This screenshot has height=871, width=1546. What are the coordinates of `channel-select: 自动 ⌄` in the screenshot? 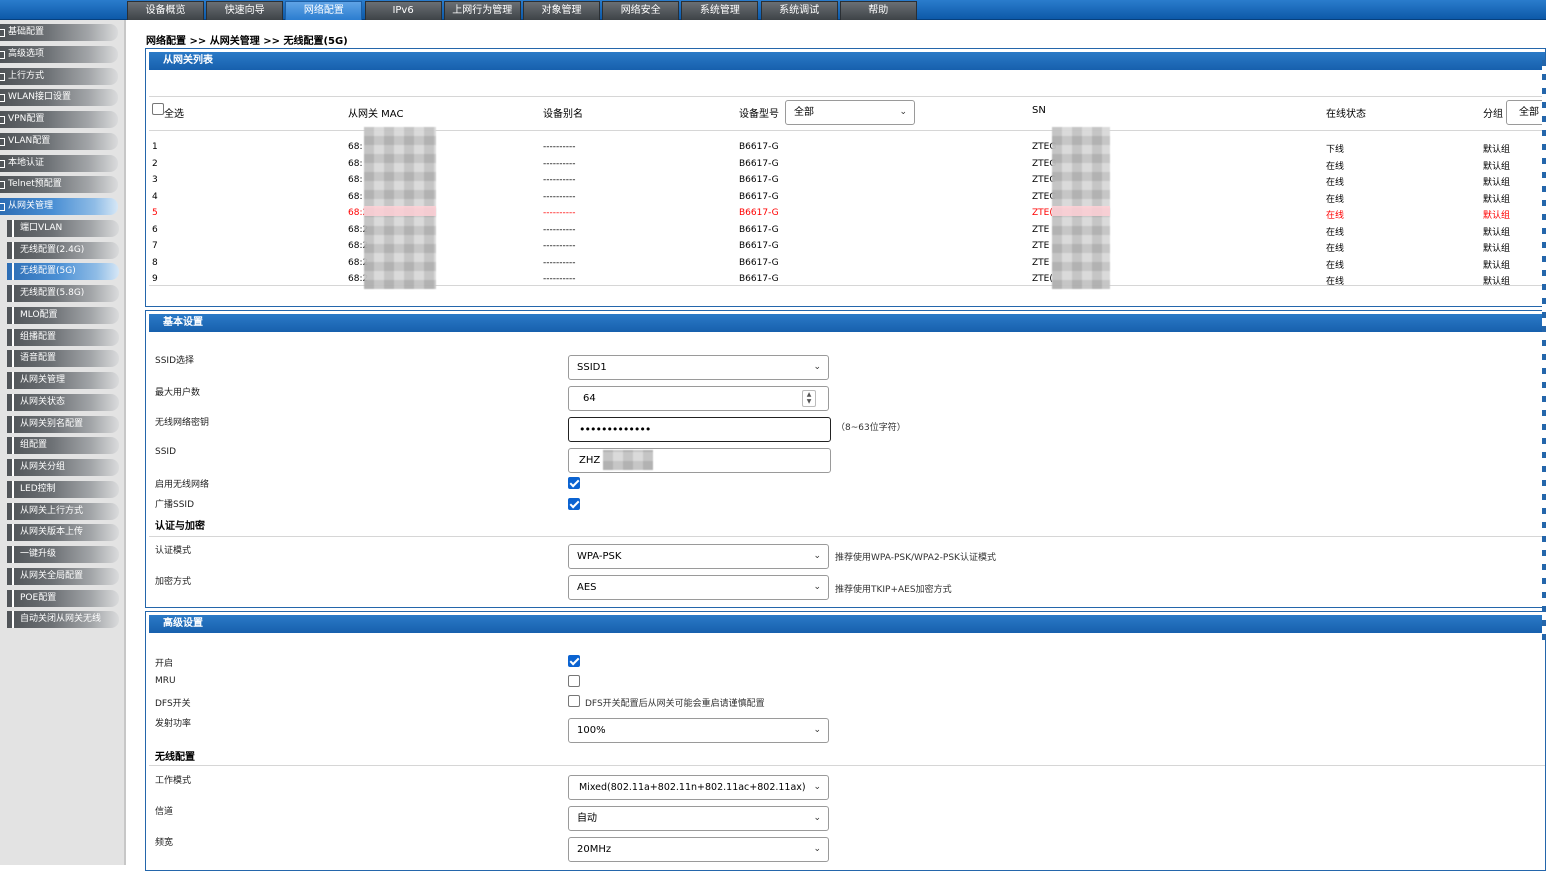 It's located at (698, 818).